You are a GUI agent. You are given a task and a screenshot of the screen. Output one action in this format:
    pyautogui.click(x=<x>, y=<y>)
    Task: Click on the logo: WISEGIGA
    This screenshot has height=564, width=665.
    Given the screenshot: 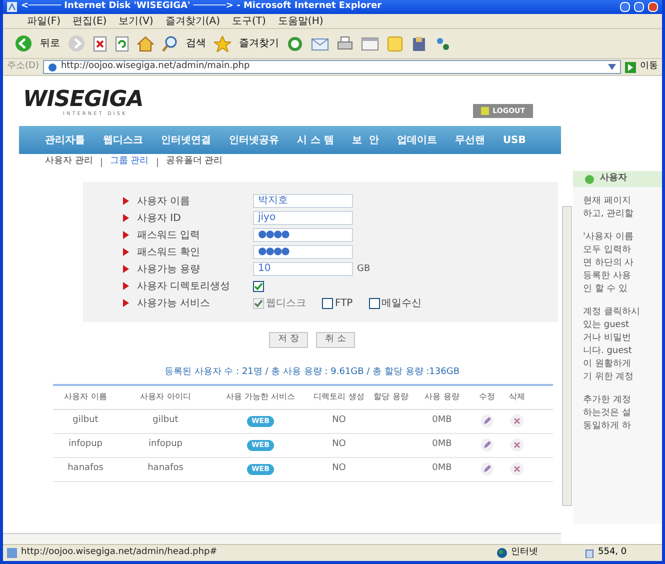 What is the action you would take?
    pyautogui.click(x=83, y=99)
    